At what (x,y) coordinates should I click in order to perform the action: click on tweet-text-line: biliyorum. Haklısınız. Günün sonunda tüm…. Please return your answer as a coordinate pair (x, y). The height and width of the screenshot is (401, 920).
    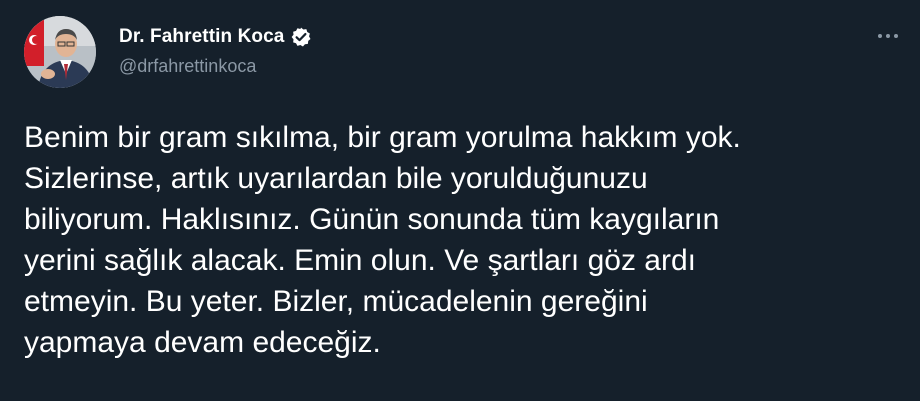
    Looking at the image, I should click on (372, 219).